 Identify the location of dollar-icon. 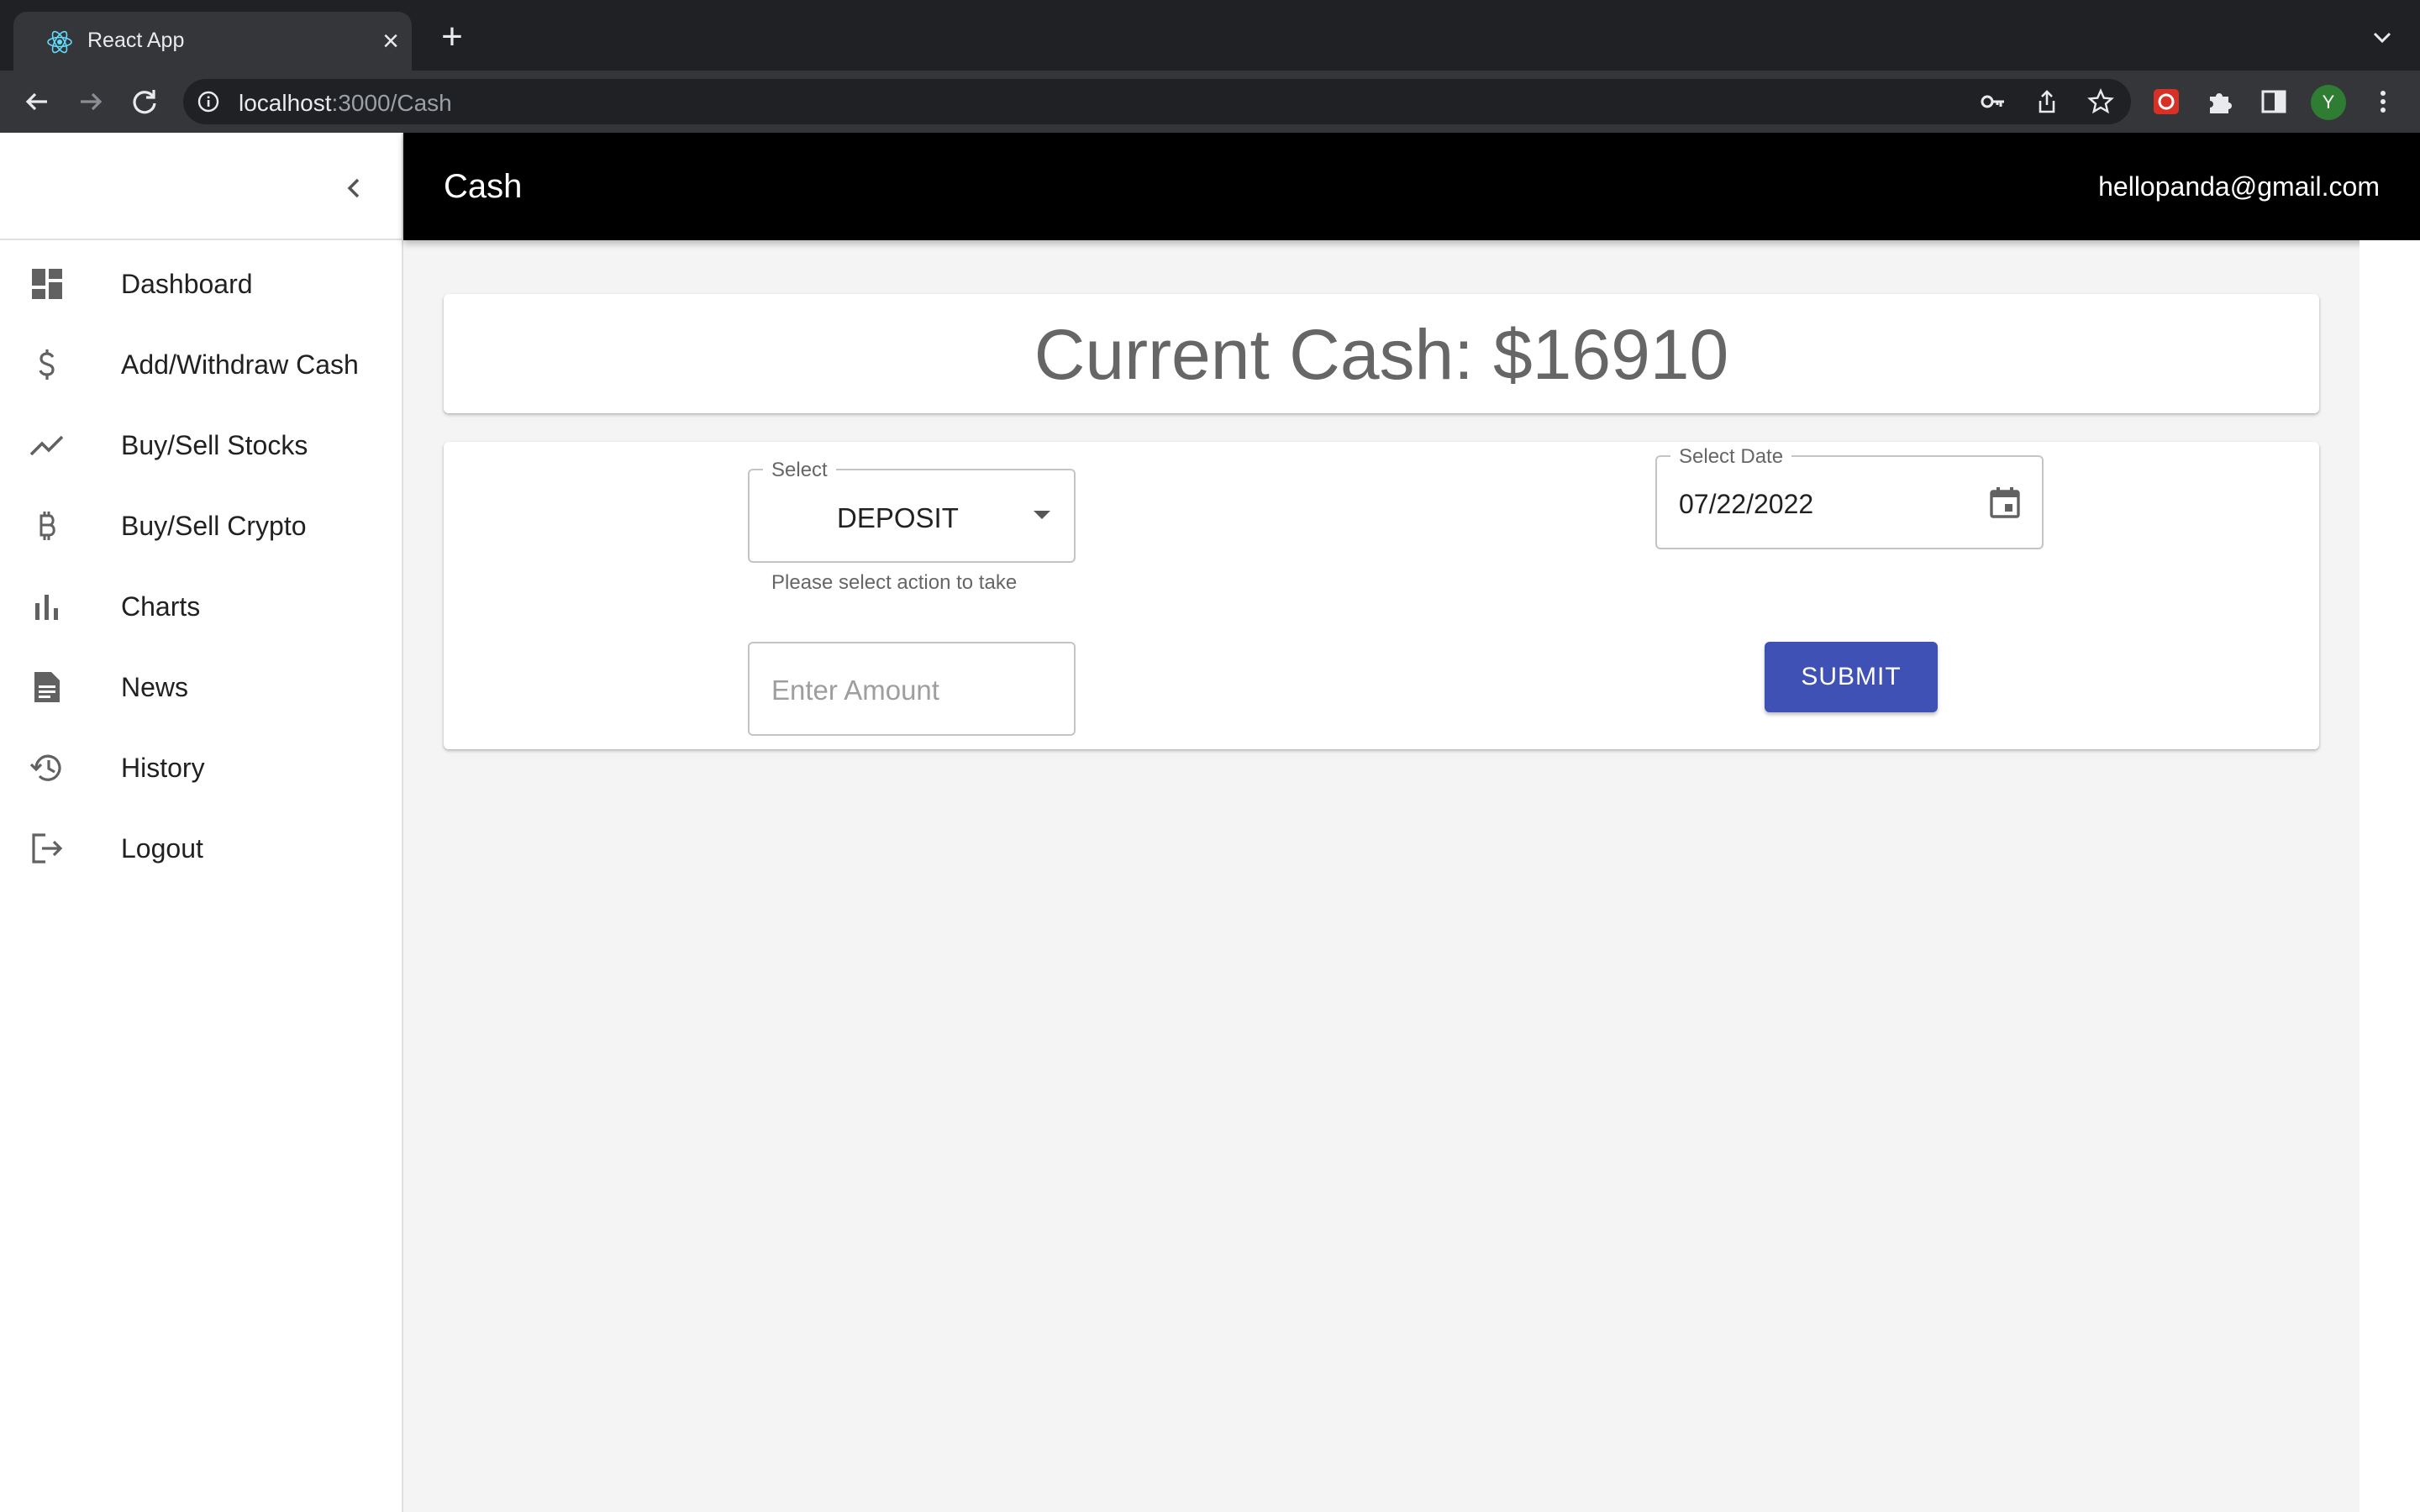
(47, 364).